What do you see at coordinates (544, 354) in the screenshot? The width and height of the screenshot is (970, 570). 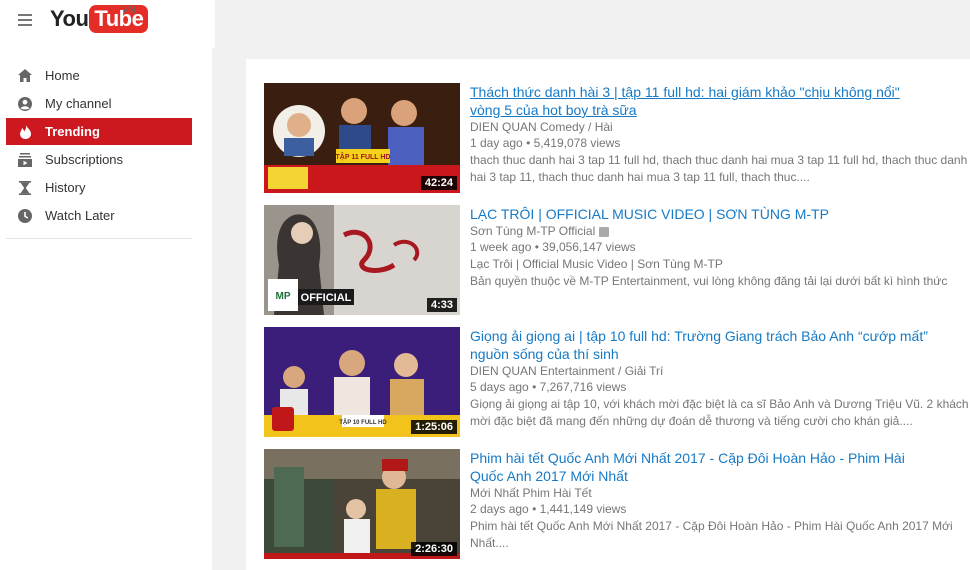 I see `video-title-line: nguồn sống của thí sinh` at bounding box center [544, 354].